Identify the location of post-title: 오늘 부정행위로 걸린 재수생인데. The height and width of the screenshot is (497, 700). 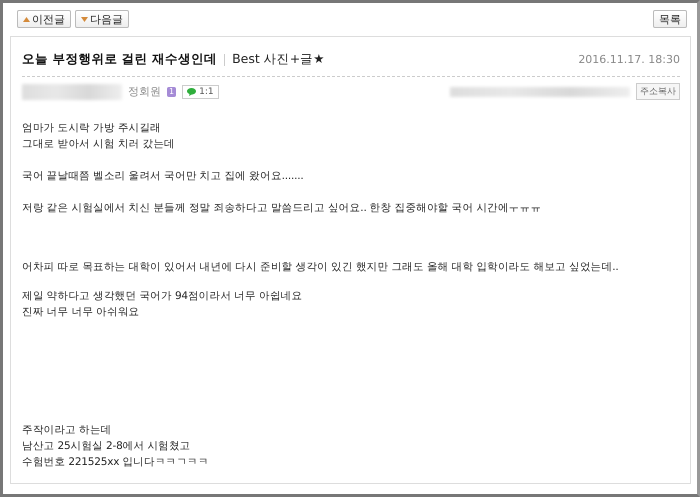
(120, 59).